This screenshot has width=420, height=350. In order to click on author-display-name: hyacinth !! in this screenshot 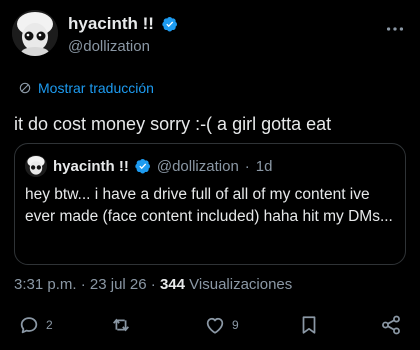, I will do `click(111, 24)`.